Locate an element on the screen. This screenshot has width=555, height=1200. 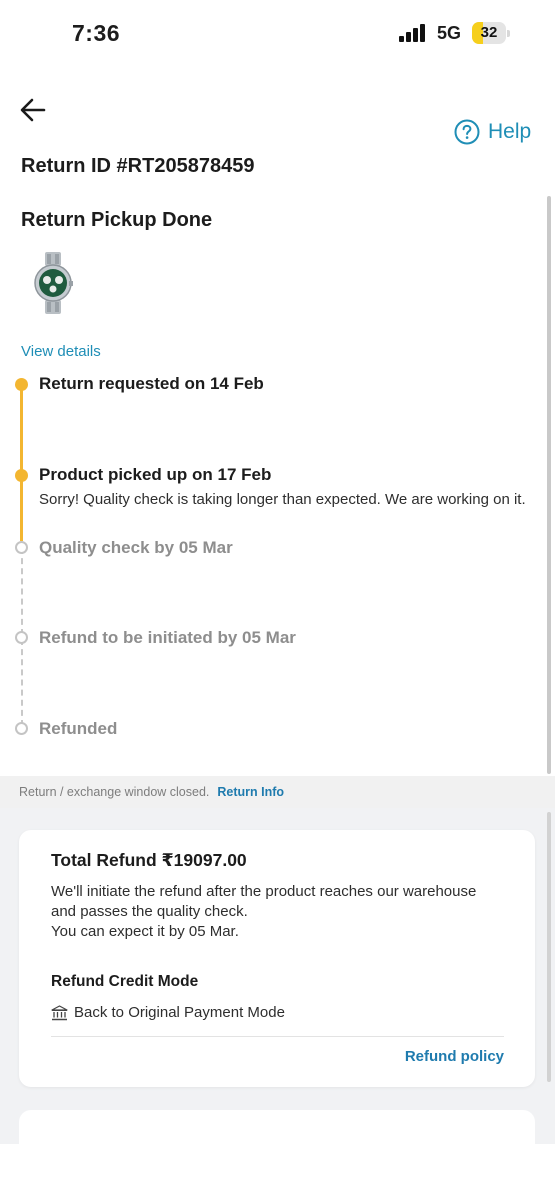
bank-icon is located at coordinates (59, 1012).